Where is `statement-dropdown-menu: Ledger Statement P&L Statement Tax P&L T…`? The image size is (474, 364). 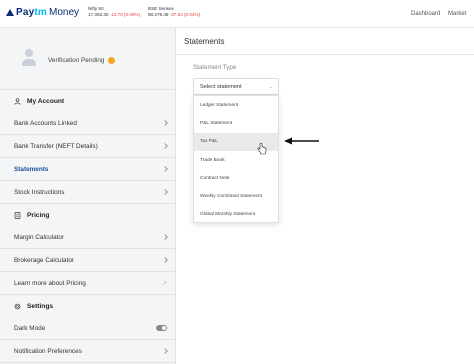 statement-dropdown-menu: Ledger Statement P&L Statement Tax P&L T… is located at coordinates (236, 159).